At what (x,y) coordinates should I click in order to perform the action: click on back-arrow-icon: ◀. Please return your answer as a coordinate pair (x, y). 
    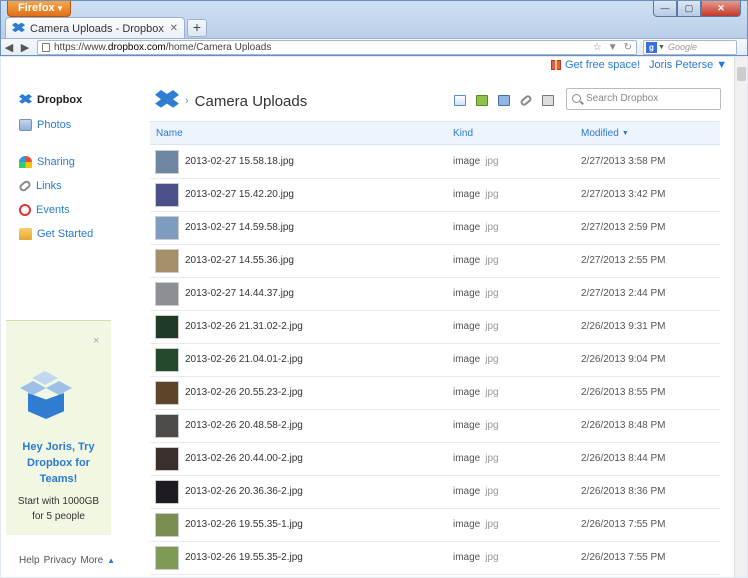
    Looking at the image, I should click on (9, 47).